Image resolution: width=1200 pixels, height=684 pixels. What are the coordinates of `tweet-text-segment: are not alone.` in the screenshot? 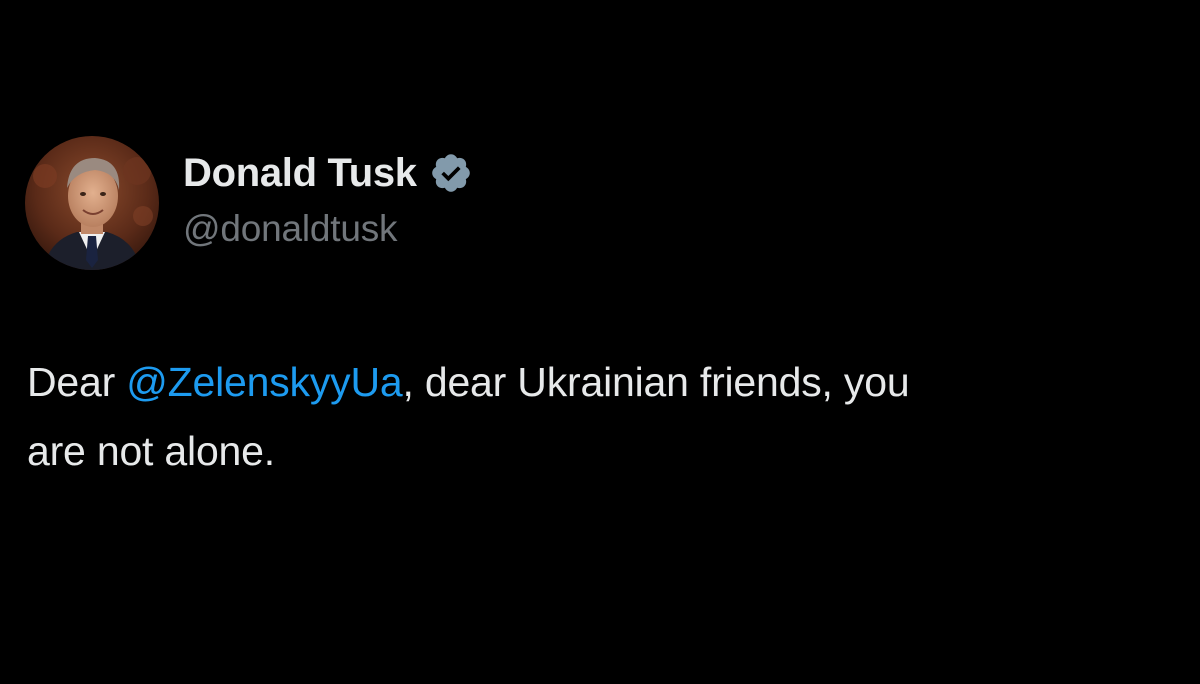 It's located at (151, 451).